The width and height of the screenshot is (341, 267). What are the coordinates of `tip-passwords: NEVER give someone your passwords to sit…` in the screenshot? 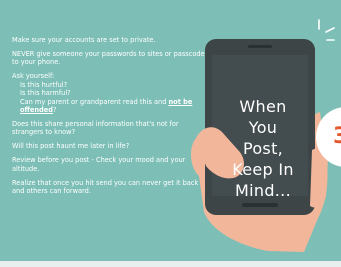 It's located at (108, 58).